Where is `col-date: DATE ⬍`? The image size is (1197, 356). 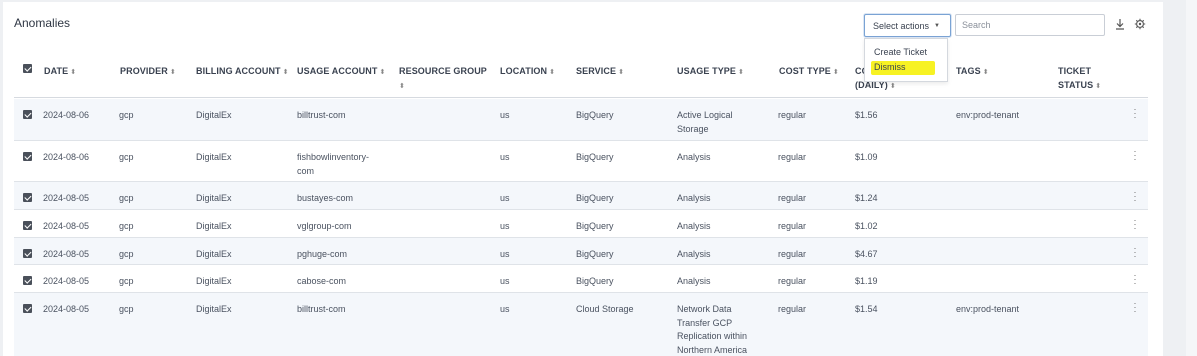
col-date: DATE ⬍ is located at coordinates (60, 72).